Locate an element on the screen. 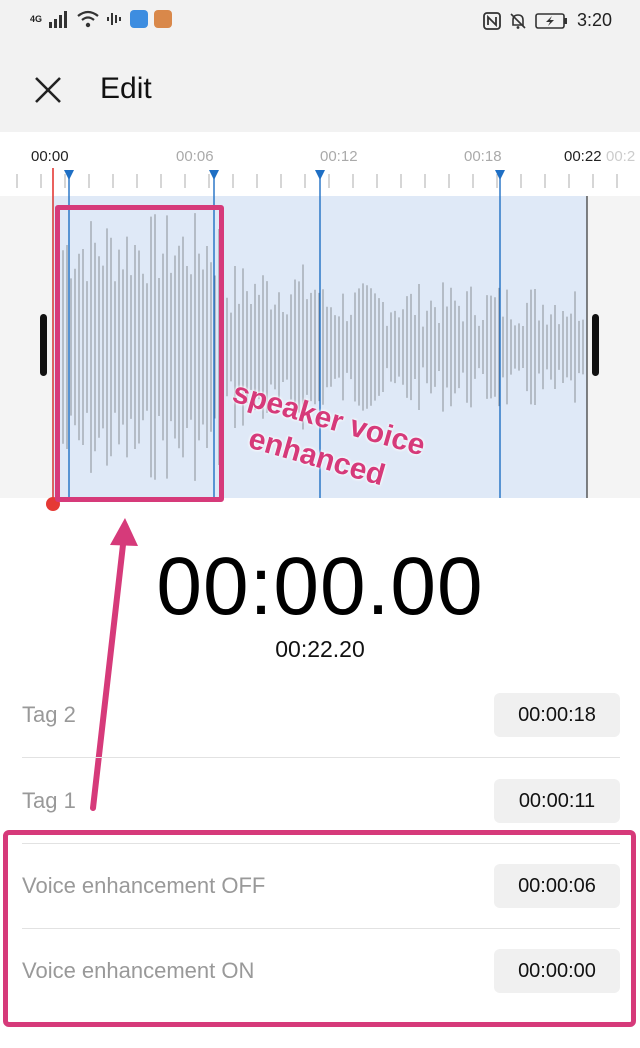 This screenshot has height=1048, width=640. network-type: 4G is located at coordinates (36, 19).